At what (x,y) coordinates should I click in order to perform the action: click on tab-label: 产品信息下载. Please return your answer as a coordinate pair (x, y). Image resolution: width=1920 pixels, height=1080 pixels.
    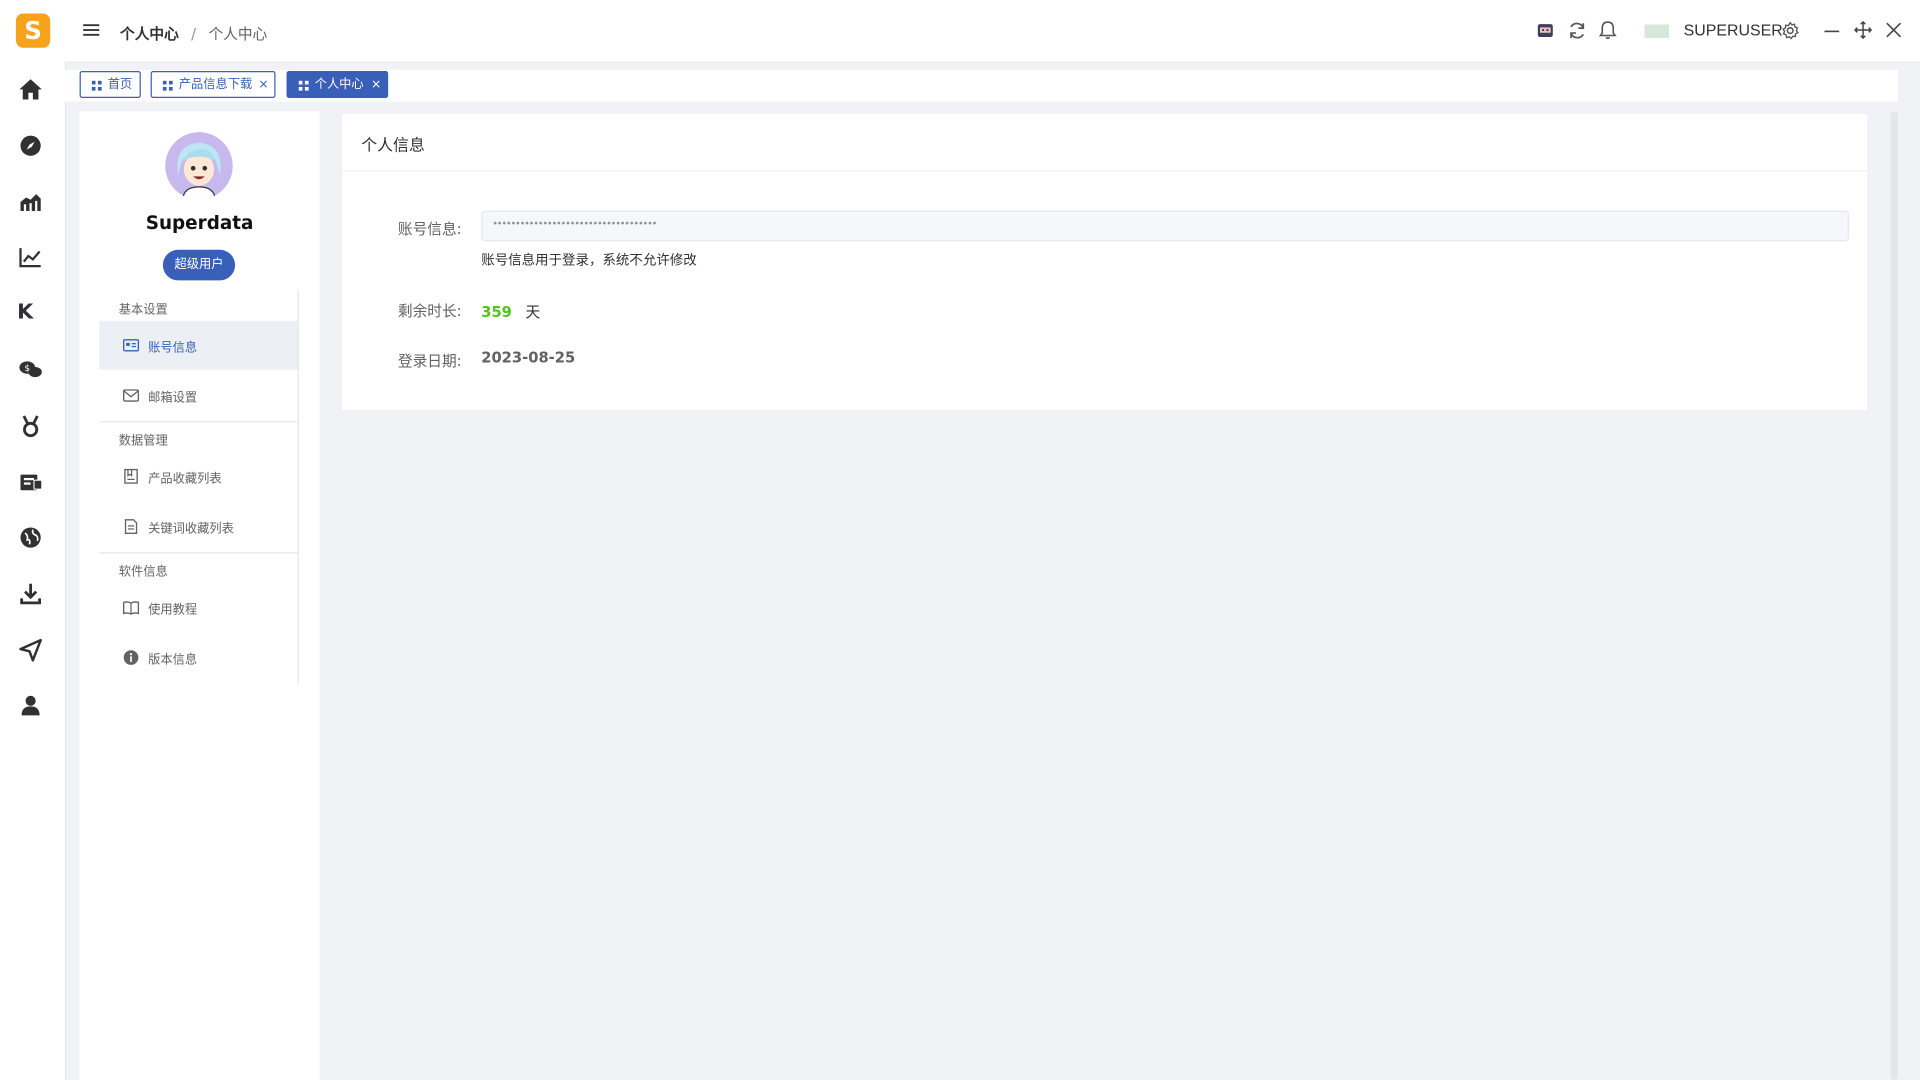
    Looking at the image, I should click on (215, 85).